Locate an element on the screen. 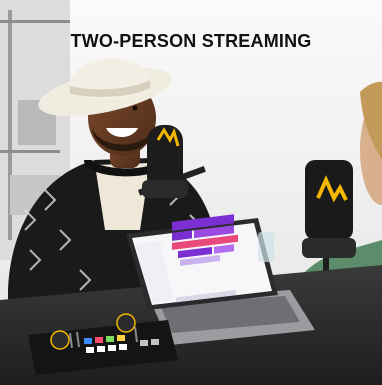 Image resolution: width=382 pixels, height=385 pixels. mic-shockmount-right is located at coordinates (329, 248).